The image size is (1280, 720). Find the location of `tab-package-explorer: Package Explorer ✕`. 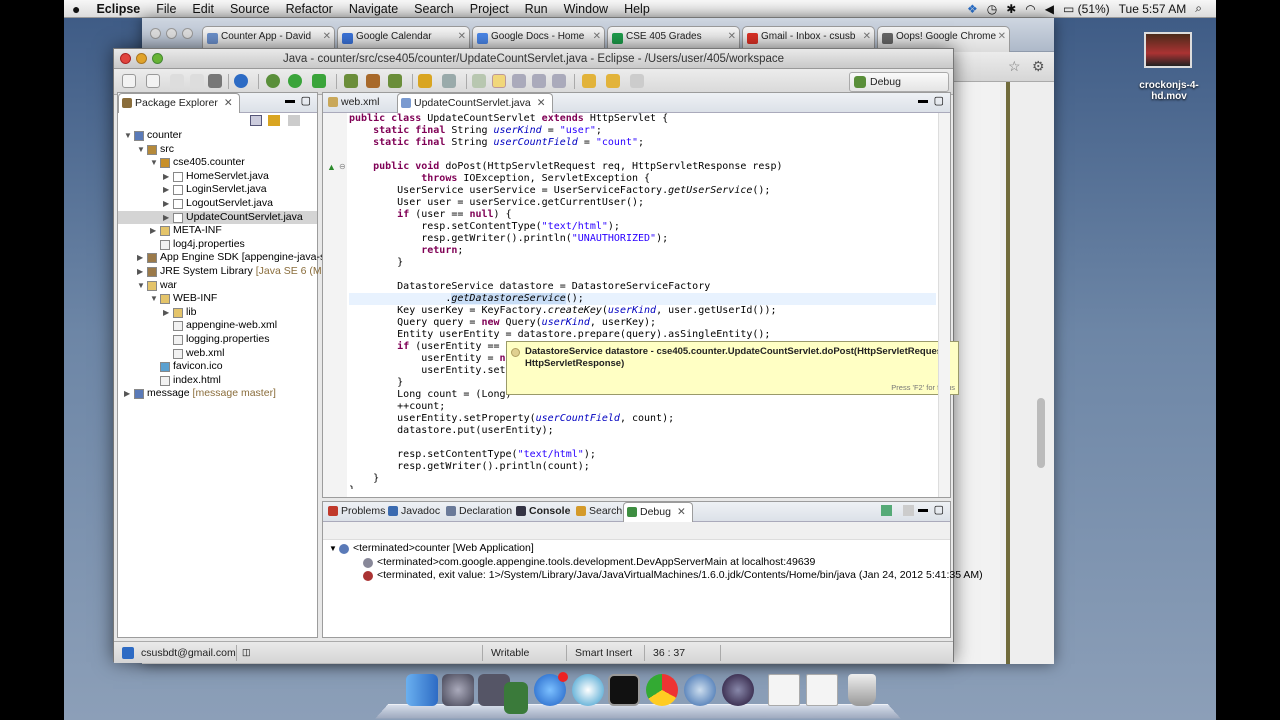

tab-package-explorer: Package Explorer ✕ is located at coordinates (179, 103).